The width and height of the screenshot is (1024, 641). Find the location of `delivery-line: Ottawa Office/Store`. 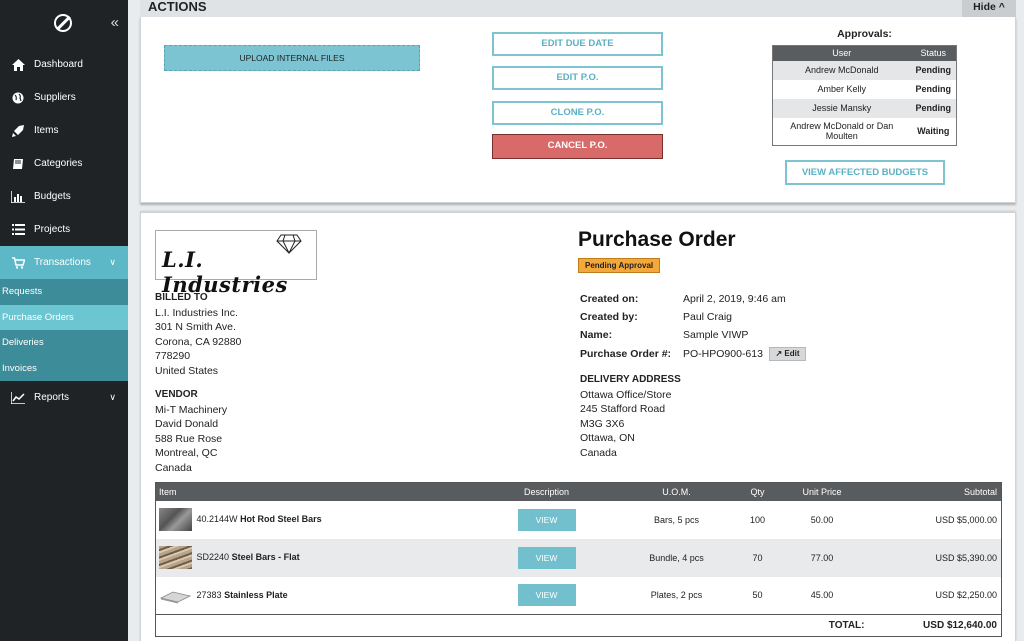

delivery-line: Ottawa Office/Store is located at coordinates (626, 394).